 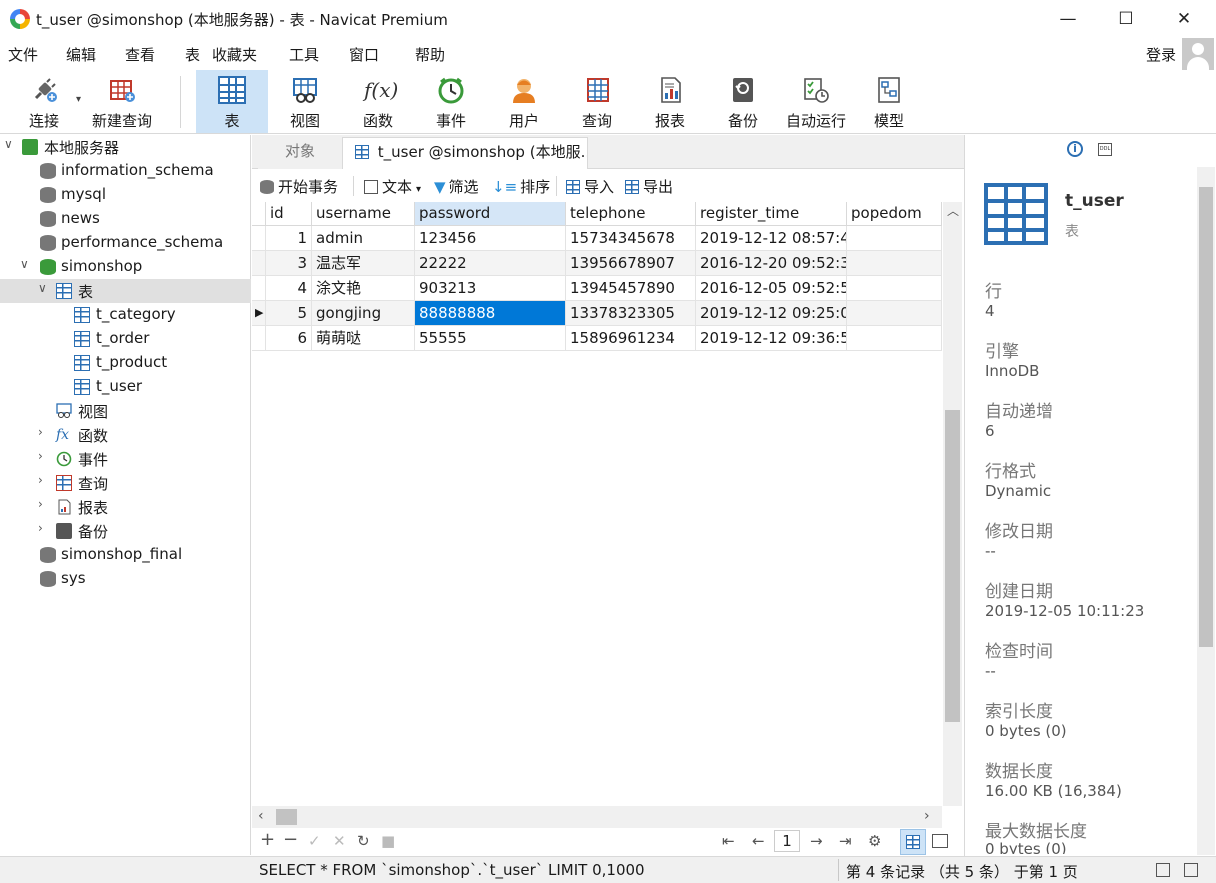 What do you see at coordinates (125, 483) in the screenshot?
I see `tree-item-queries: › 查询` at bounding box center [125, 483].